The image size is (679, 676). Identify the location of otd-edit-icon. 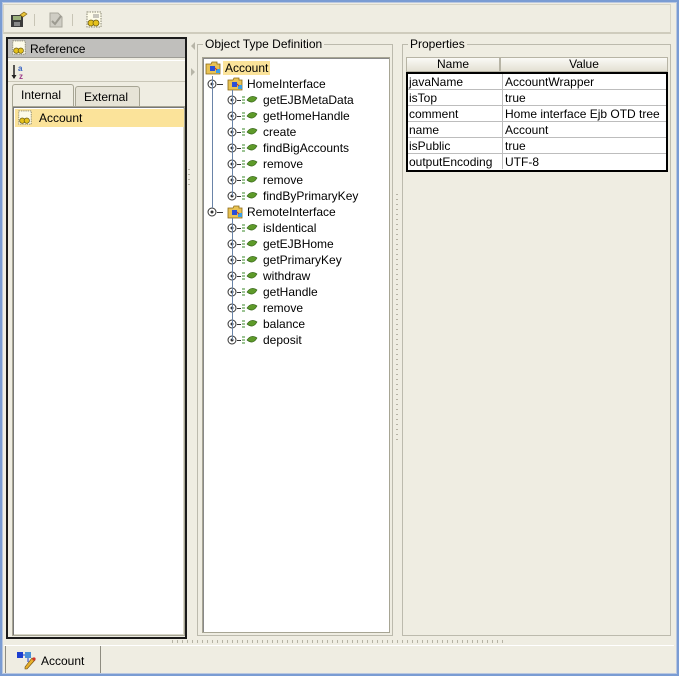
(27, 660).